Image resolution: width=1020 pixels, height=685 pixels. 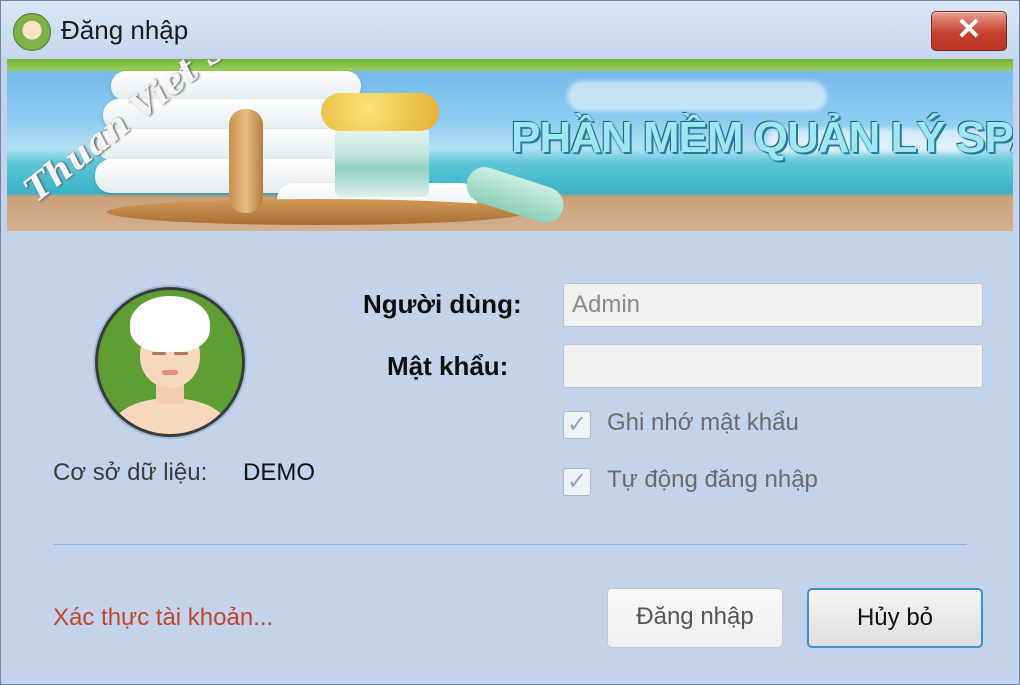 What do you see at coordinates (697, 96) in the screenshot?
I see `banner-cloud` at bounding box center [697, 96].